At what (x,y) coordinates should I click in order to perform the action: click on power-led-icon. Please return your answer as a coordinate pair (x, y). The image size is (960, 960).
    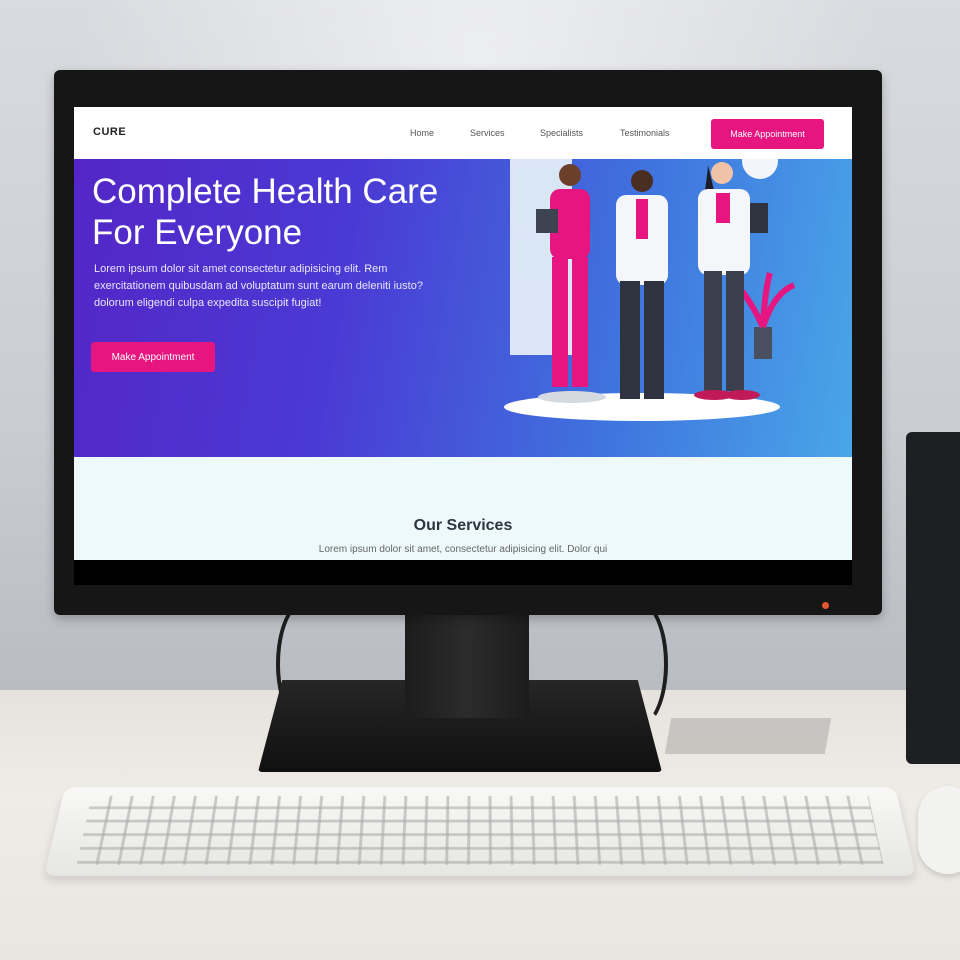
    Looking at the image, I should click on (825, 605).